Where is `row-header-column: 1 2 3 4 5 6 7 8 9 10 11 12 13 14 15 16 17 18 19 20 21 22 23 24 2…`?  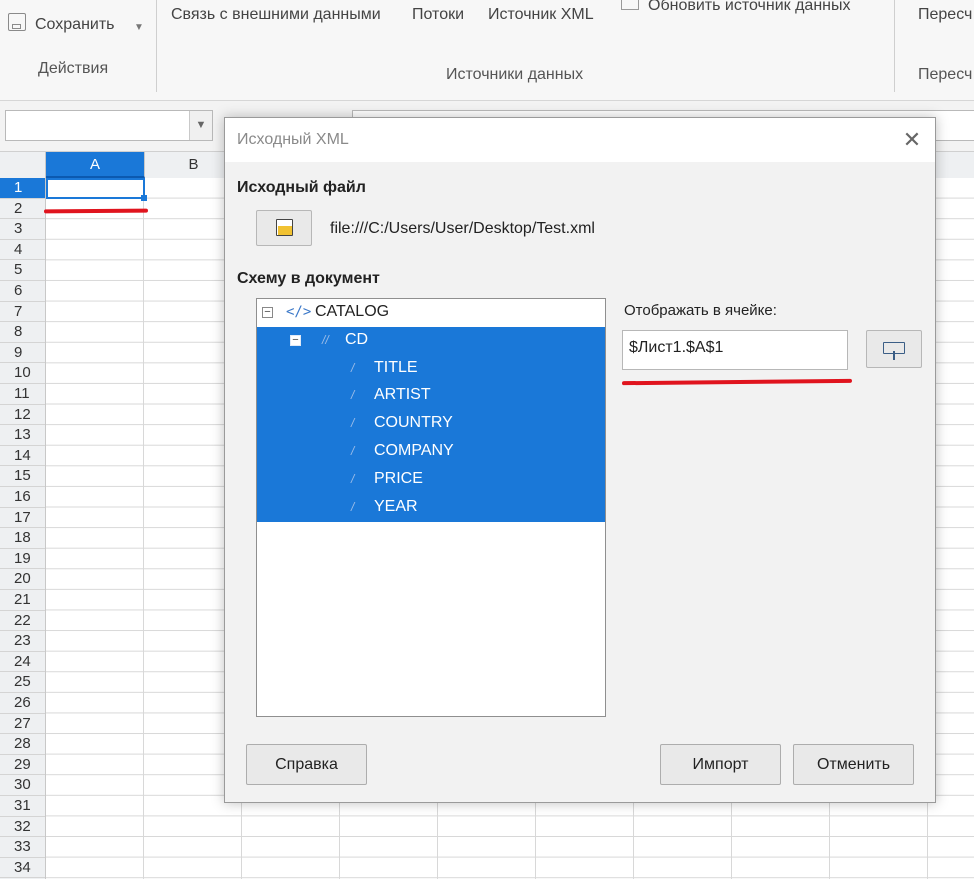 row-header-column: 1 2 3 4 5 6 7 8 9 10 11 12 13 14 15 16 17 18 19 20 21 22 23 24 2… is located at coordinates (23, 528).